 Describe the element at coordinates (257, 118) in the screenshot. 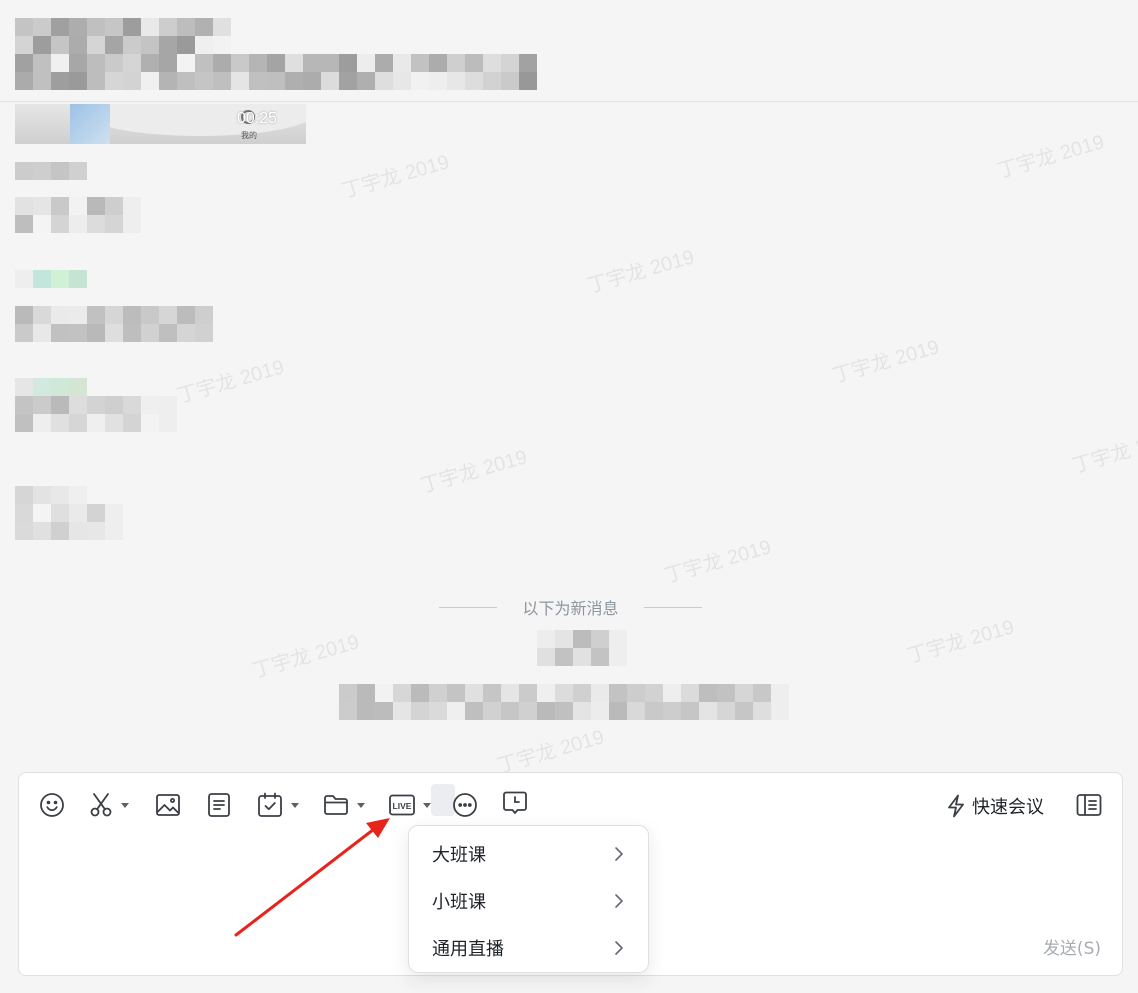

I see `video-duration: 00:25` at that location.